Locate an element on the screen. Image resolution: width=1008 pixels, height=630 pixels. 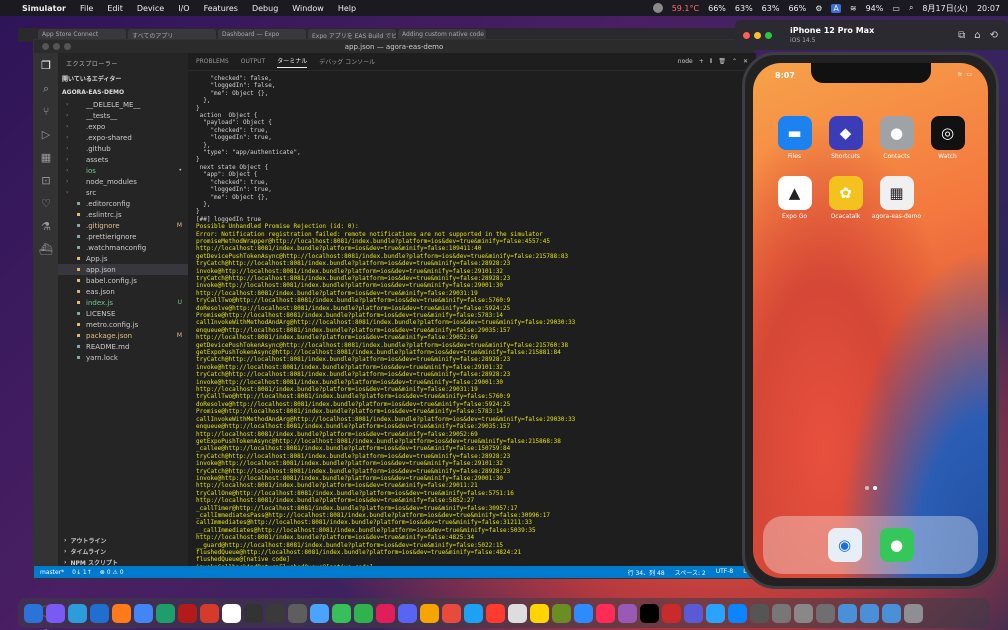
menu-features: Features is located at coordinates (221, 8).